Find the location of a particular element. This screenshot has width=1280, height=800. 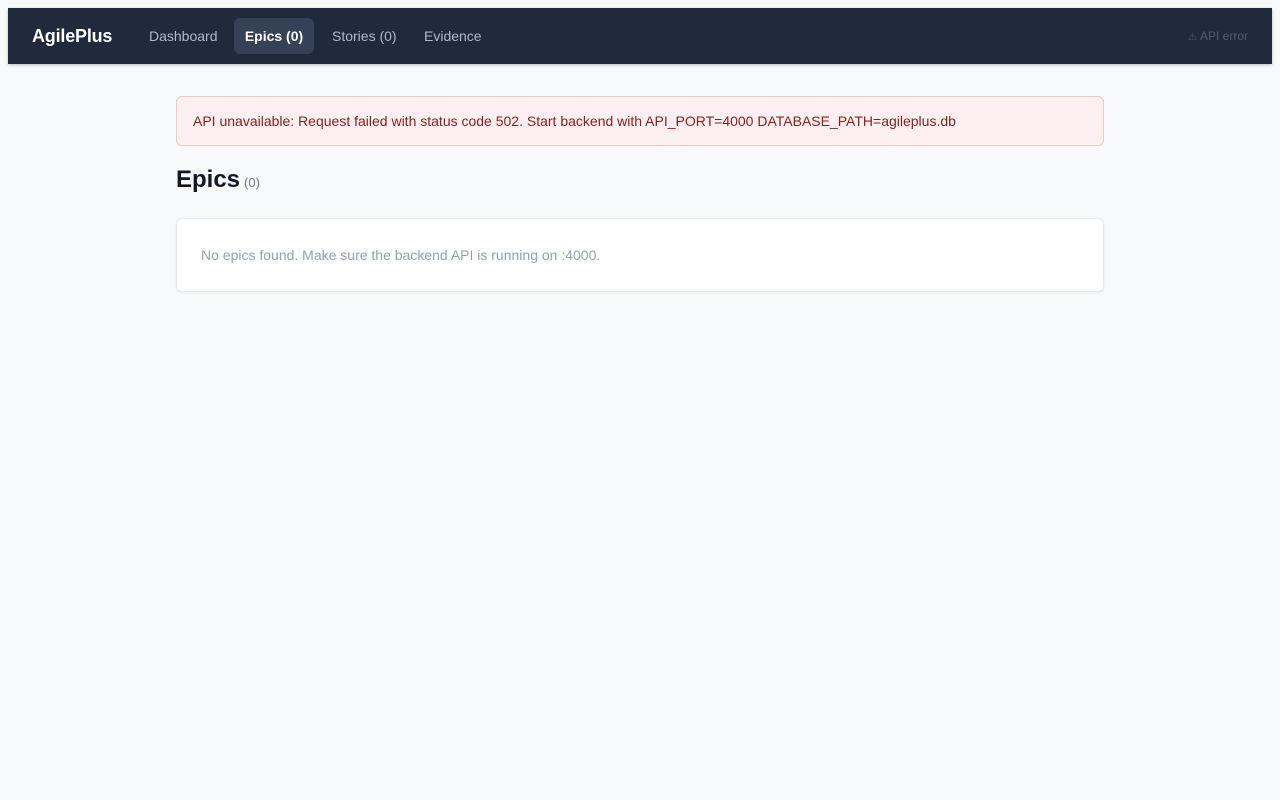

page-title: Epics is located at coordinates (208, 179).